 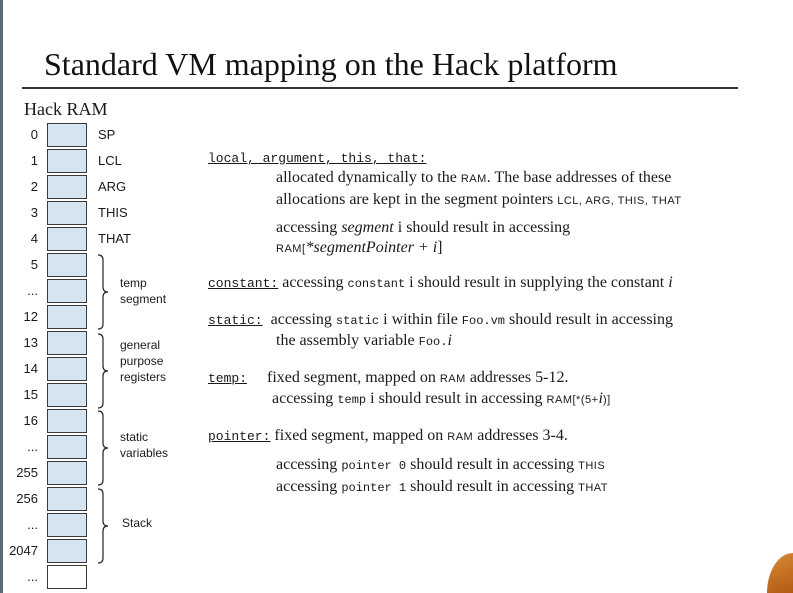 I want to click on dynamic-keyword: local, argument, this, that:, so click(x=317, y=158).